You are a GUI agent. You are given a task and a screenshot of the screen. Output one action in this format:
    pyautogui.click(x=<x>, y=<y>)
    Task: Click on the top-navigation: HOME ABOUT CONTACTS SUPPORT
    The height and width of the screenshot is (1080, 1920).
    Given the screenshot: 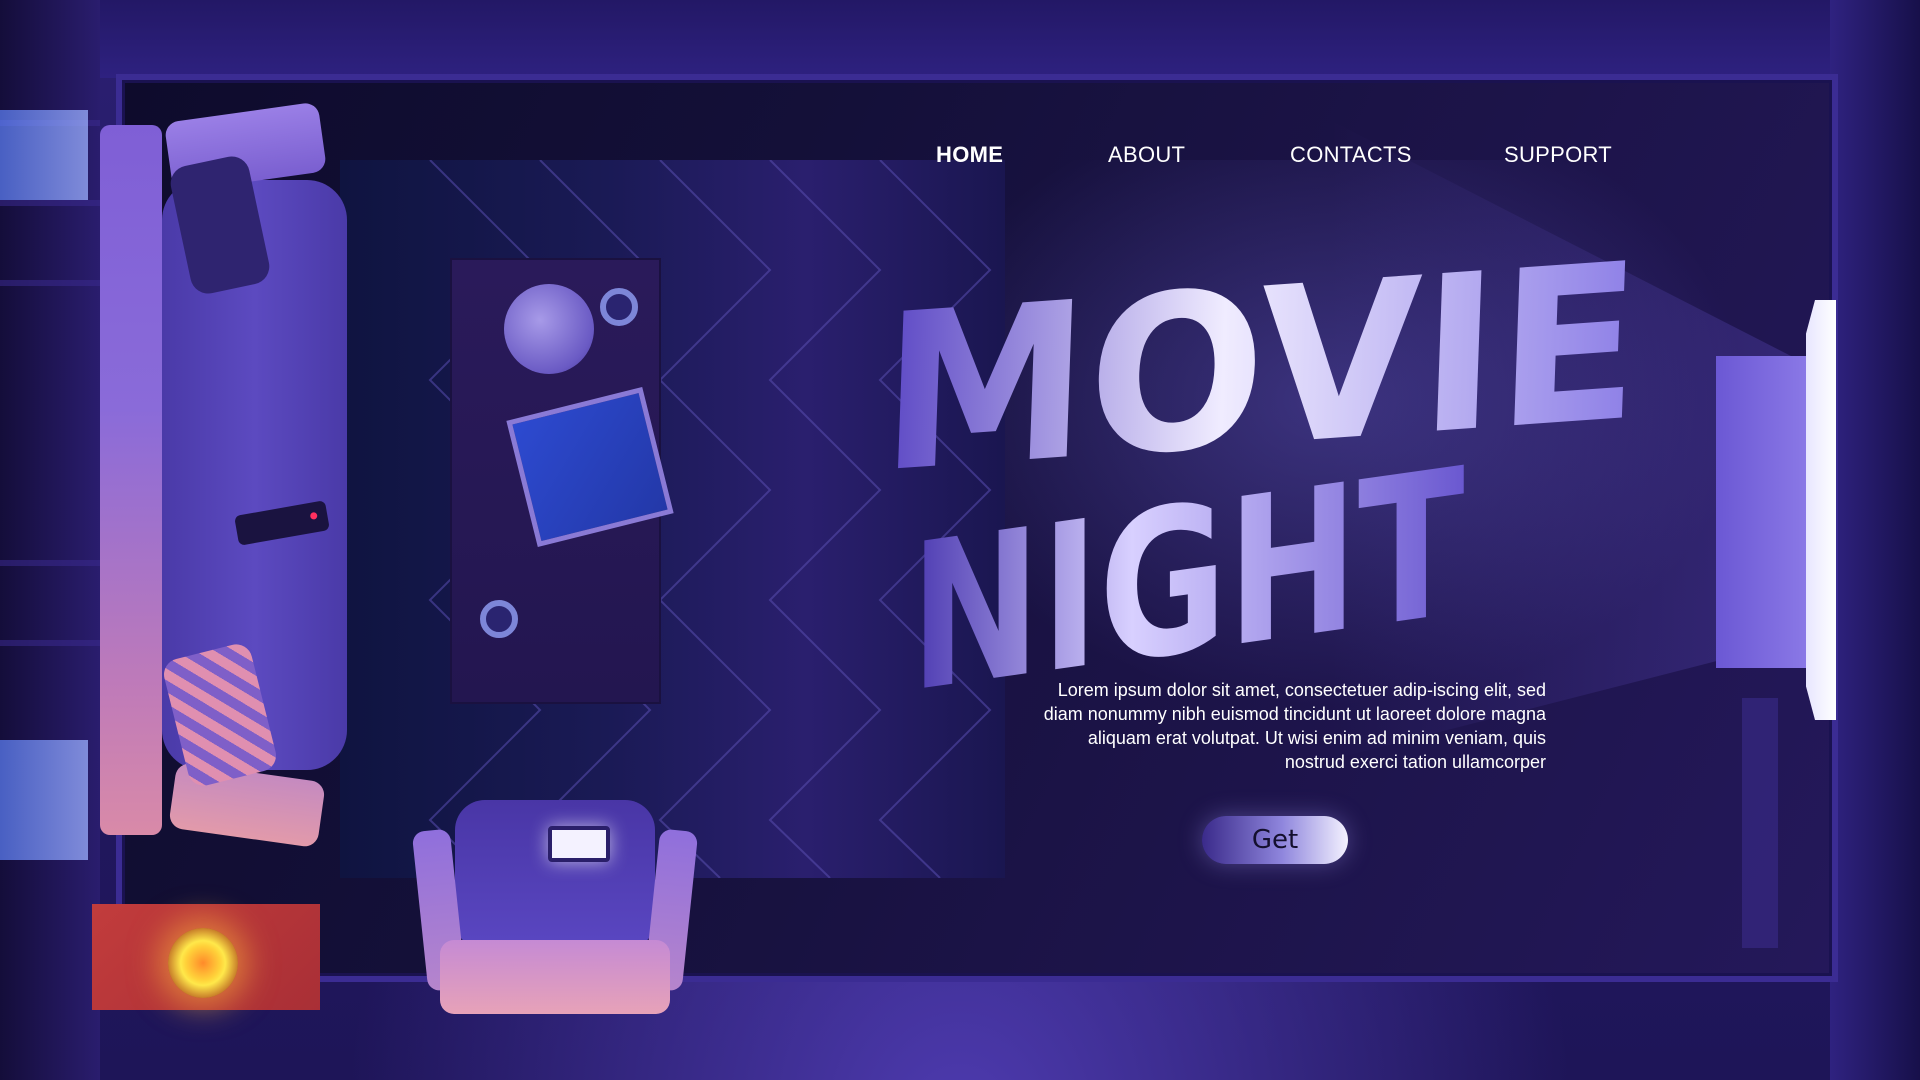 What is the action you would take?
    pyautogui.click(x=960, y=157)
    